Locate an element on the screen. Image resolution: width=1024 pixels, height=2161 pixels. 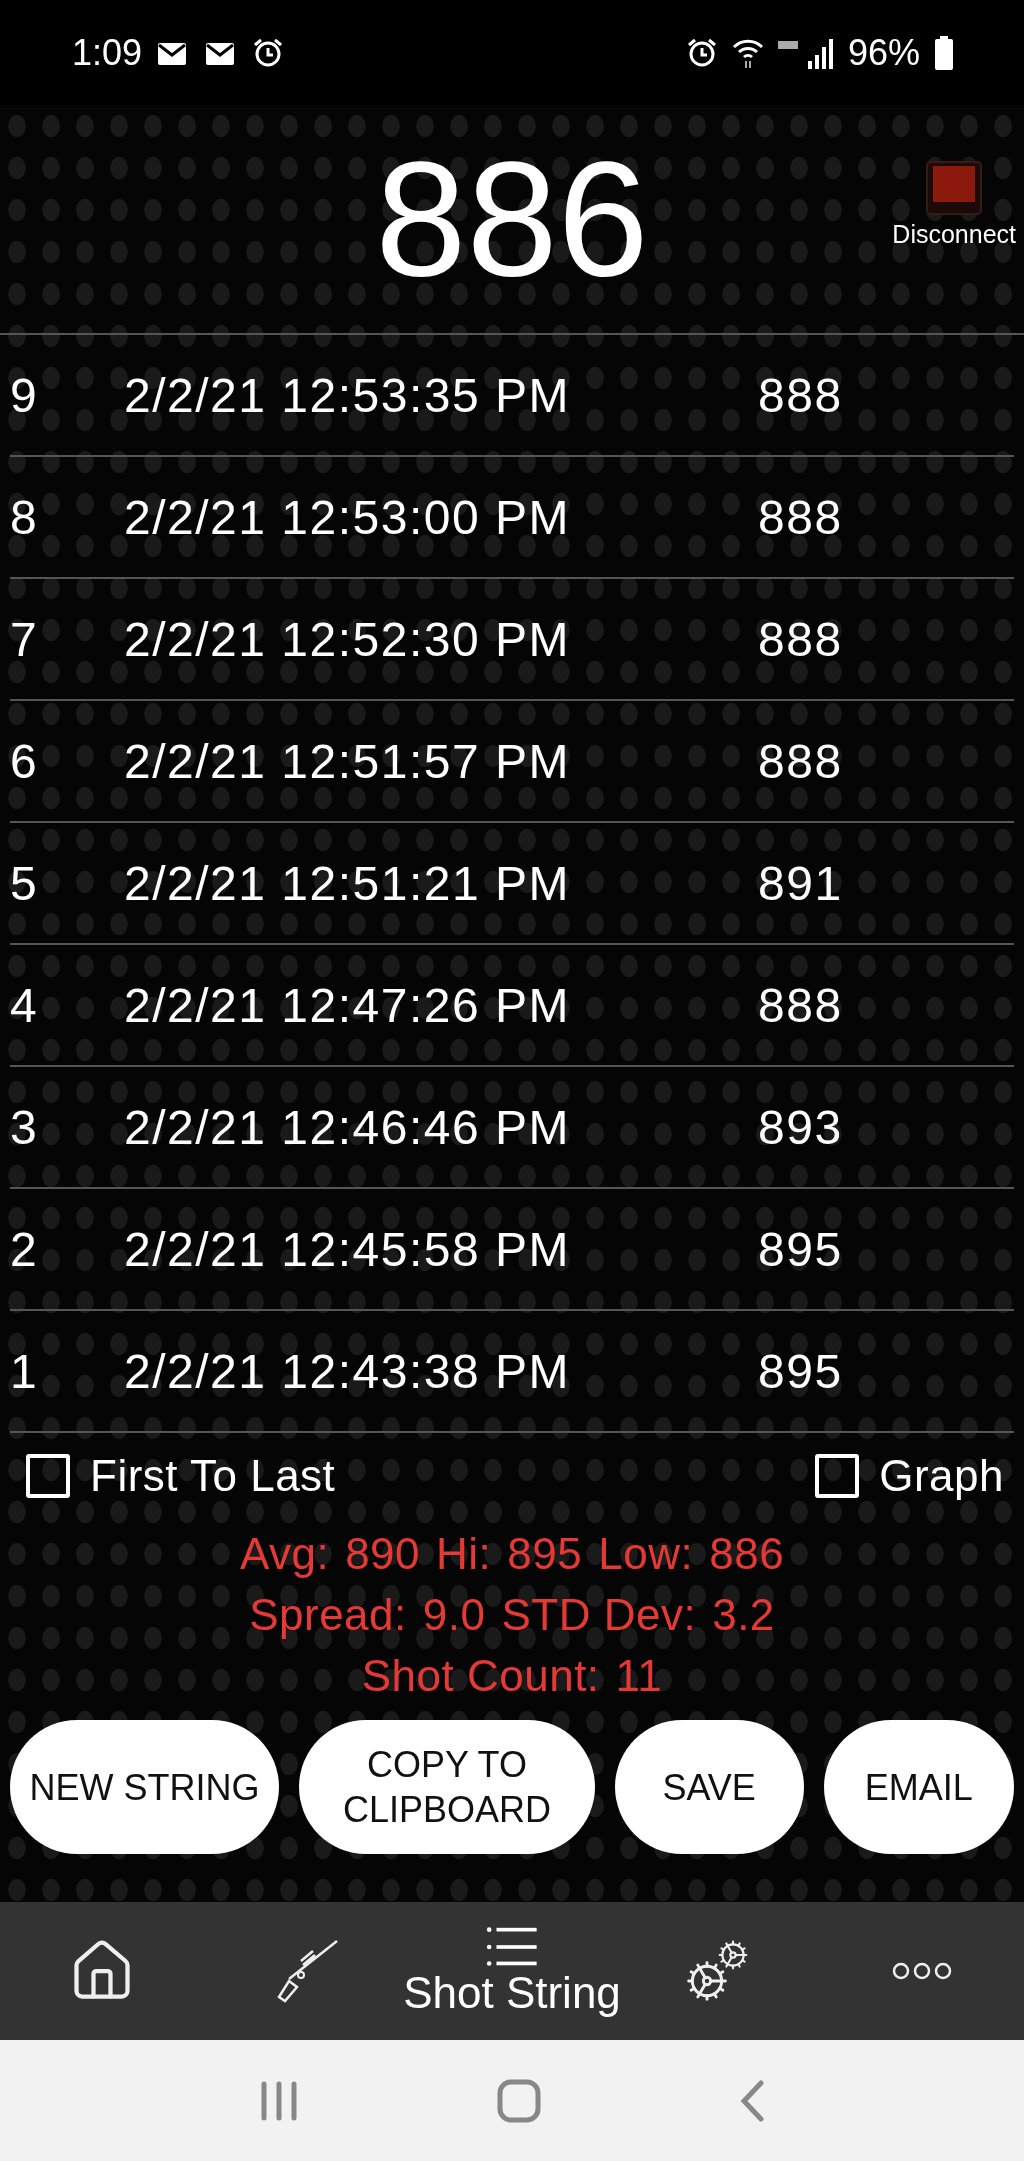
option-checkbox: First To Last is located at coordinates (181, 1476).